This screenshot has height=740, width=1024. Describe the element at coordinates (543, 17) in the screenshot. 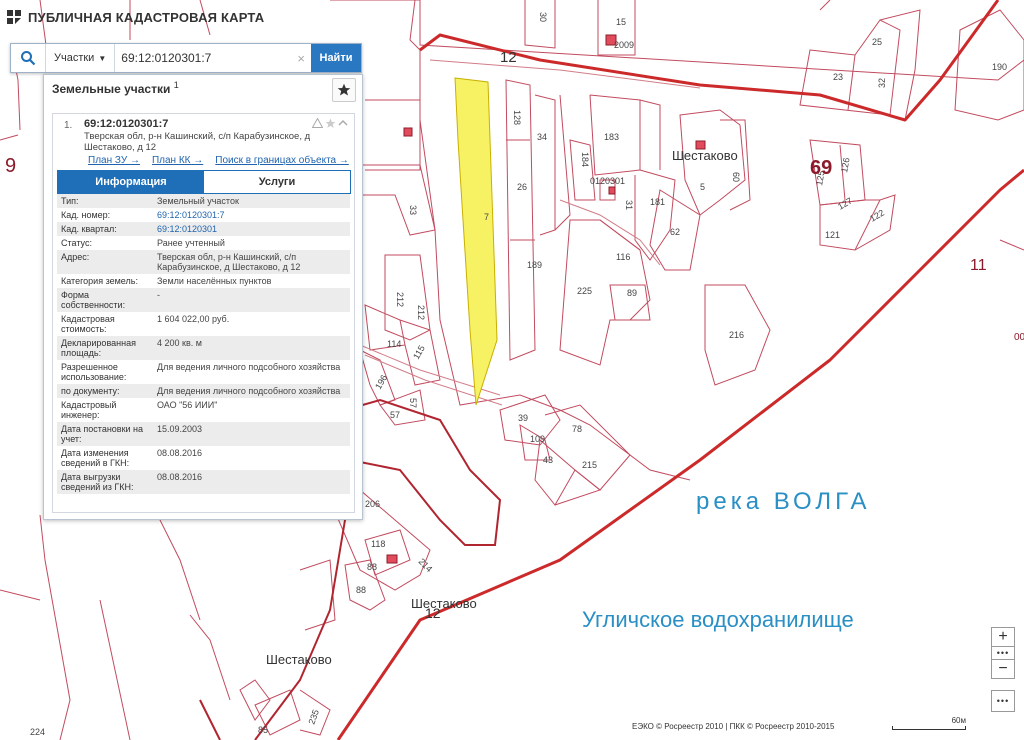

I see `parcel-number-label: 30` at that location.